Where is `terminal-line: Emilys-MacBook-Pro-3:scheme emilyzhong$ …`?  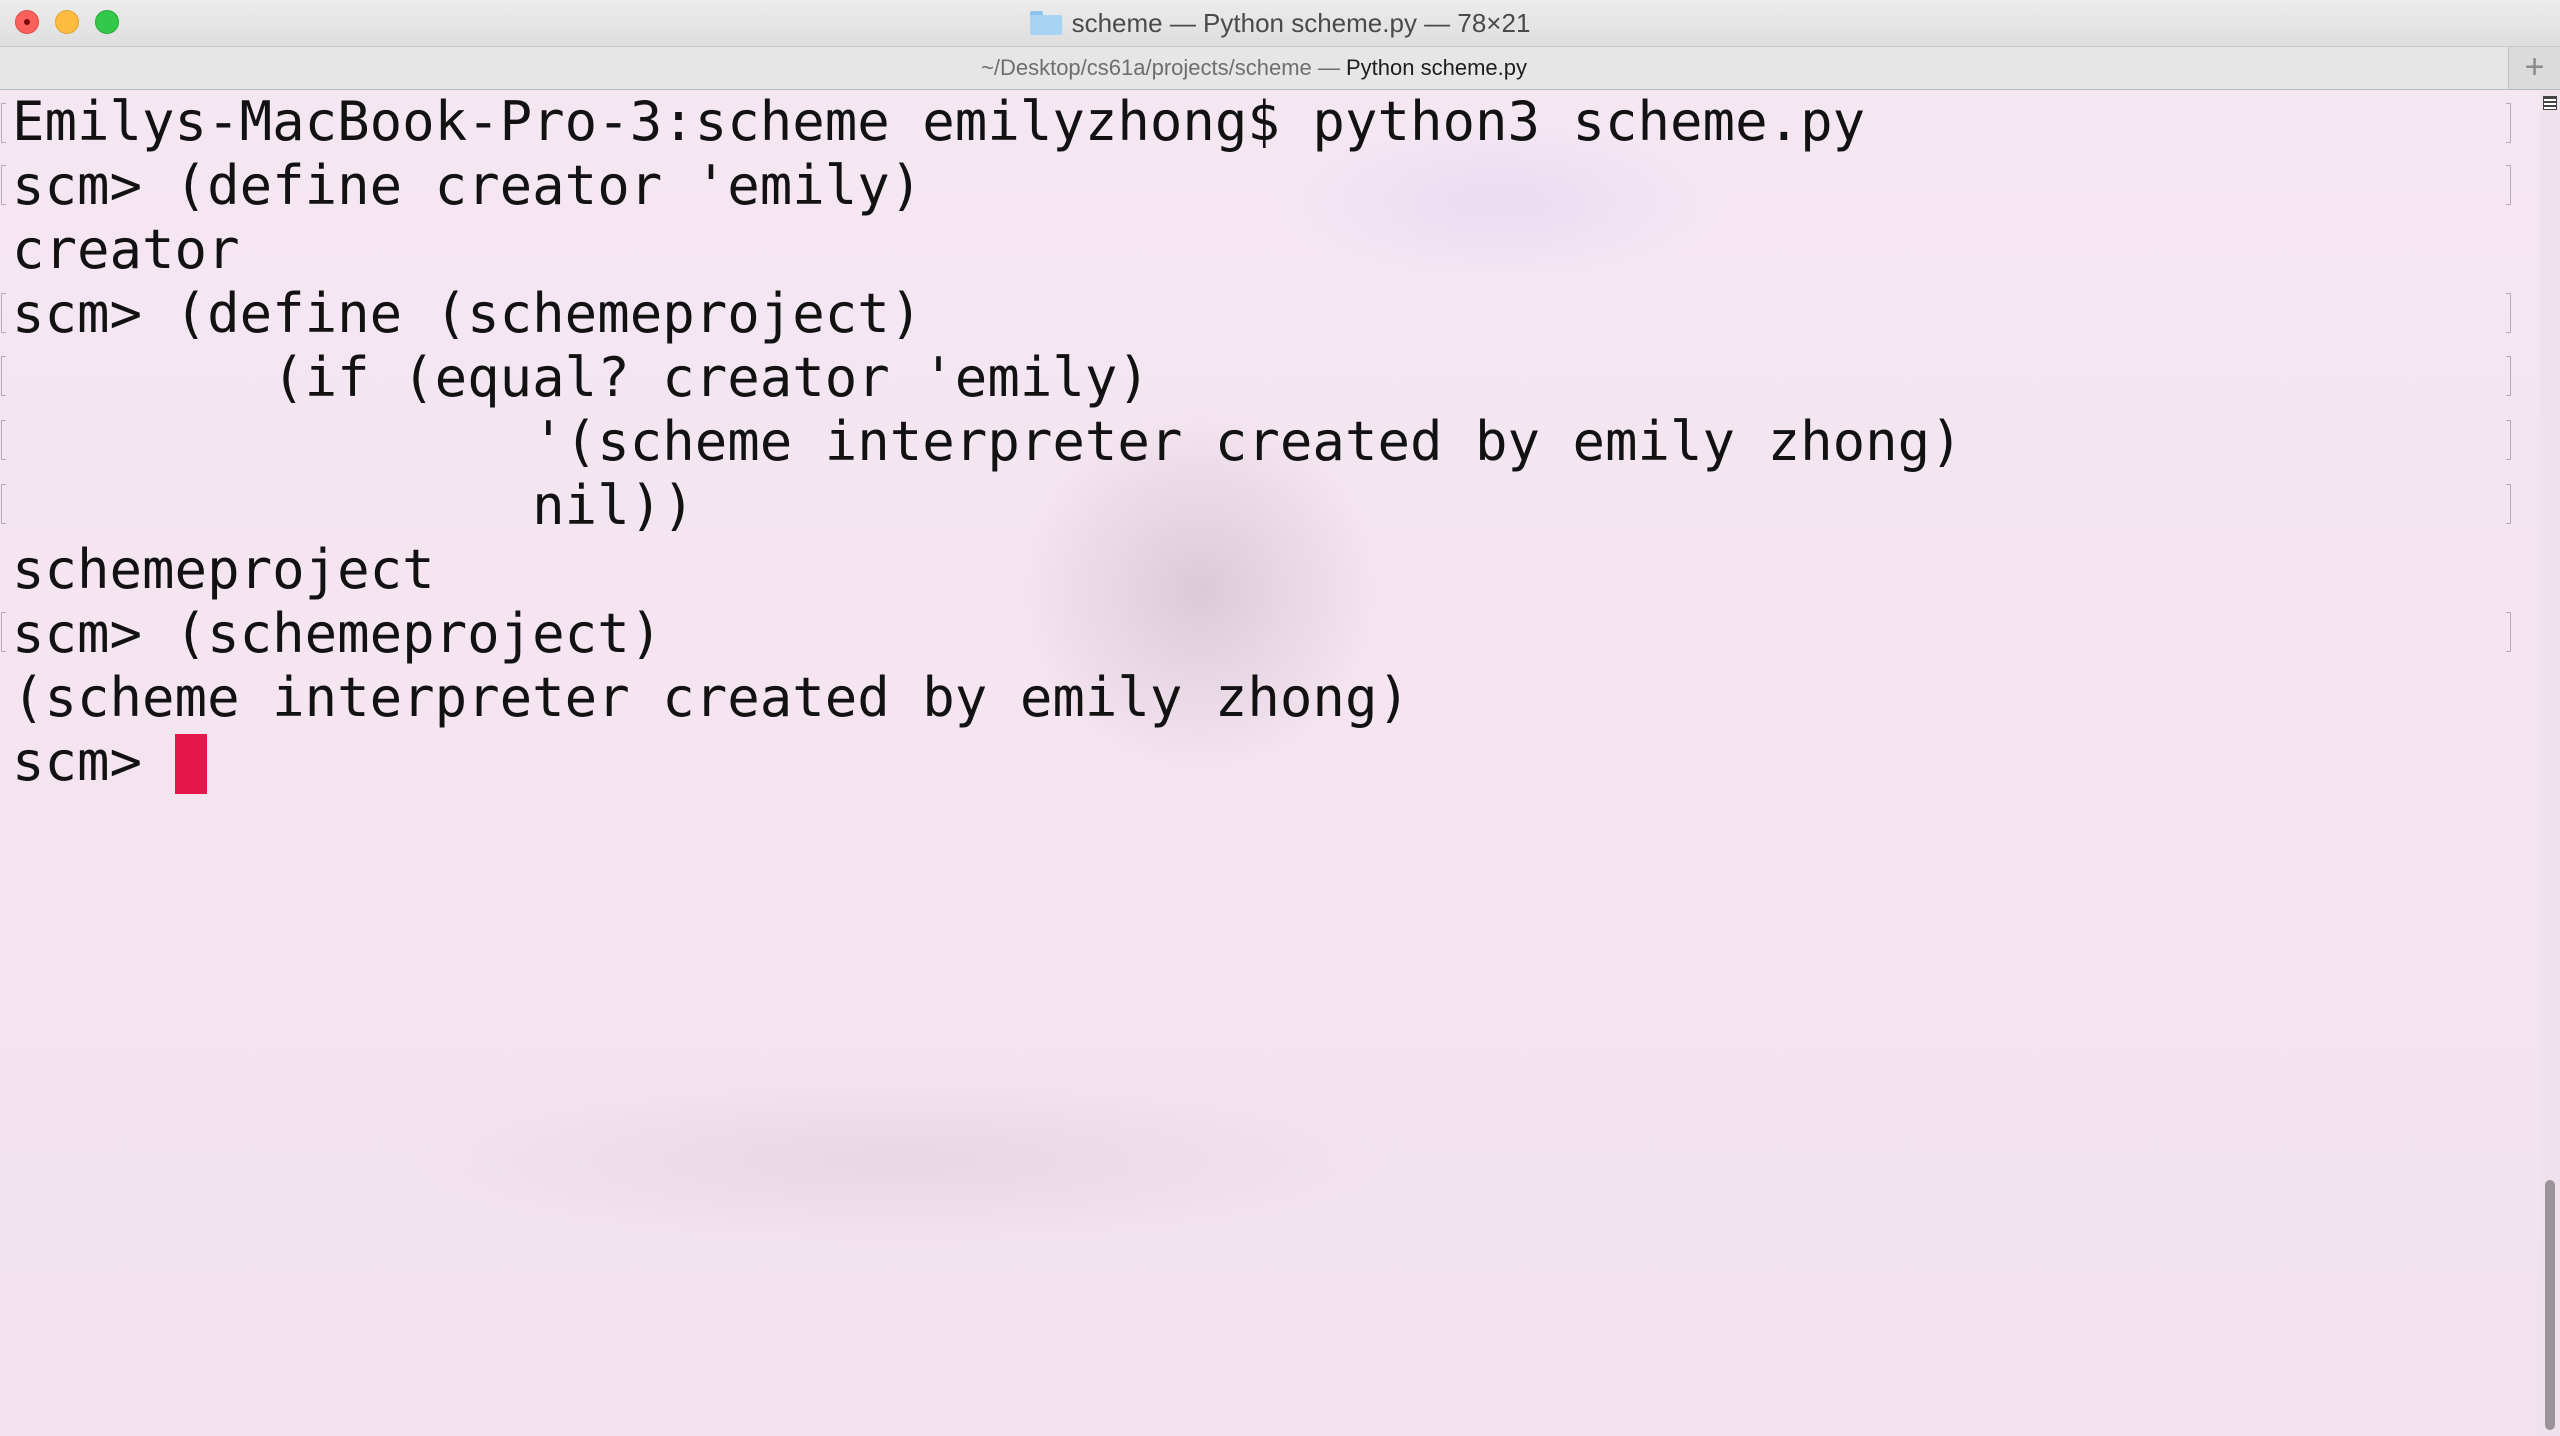 terminal-line: Emilys-MacBook-Pro-3:scheme emilyzhong$ … is located at coordinates (939, 121).